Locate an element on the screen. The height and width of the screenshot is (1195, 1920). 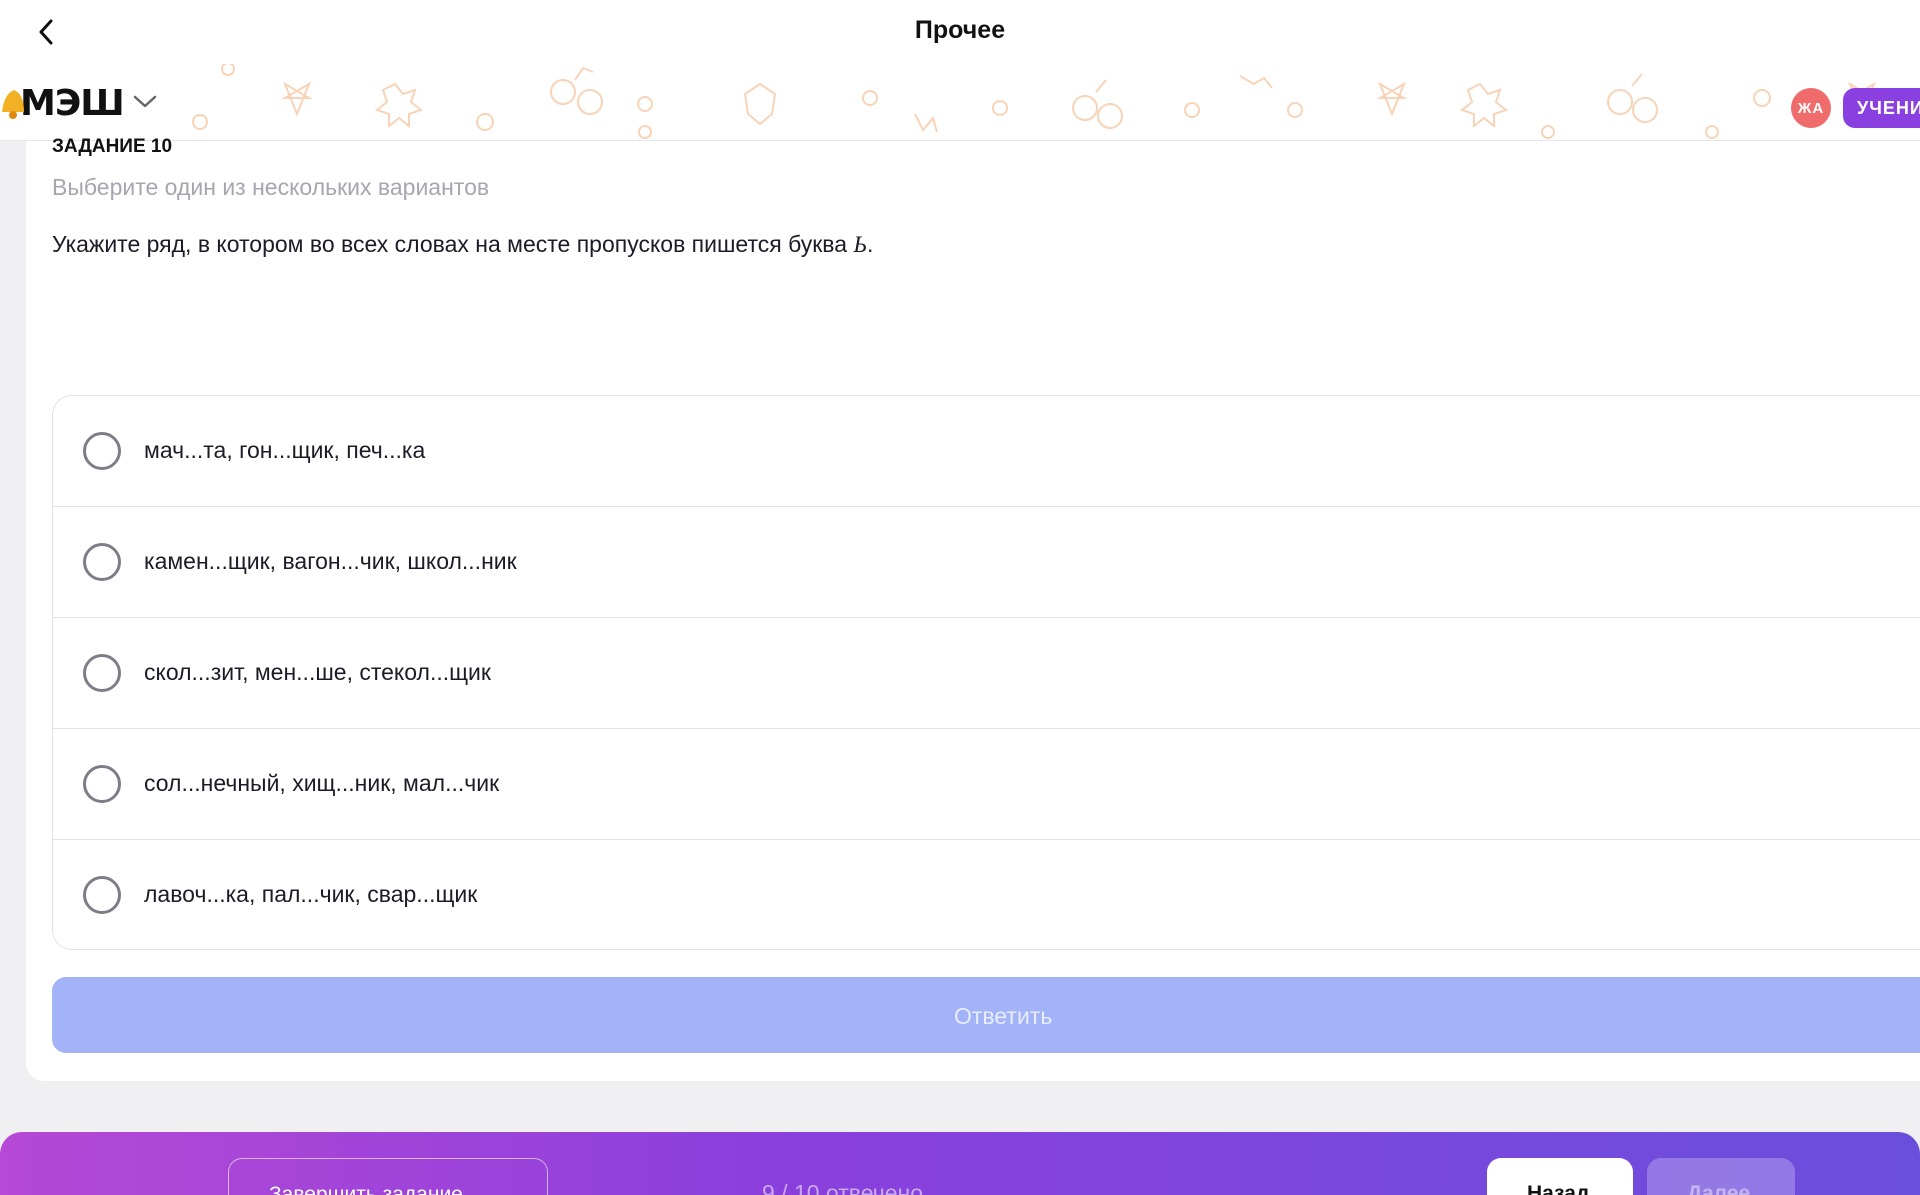
app-header: МЭШ is located at coordinates (960, 102).